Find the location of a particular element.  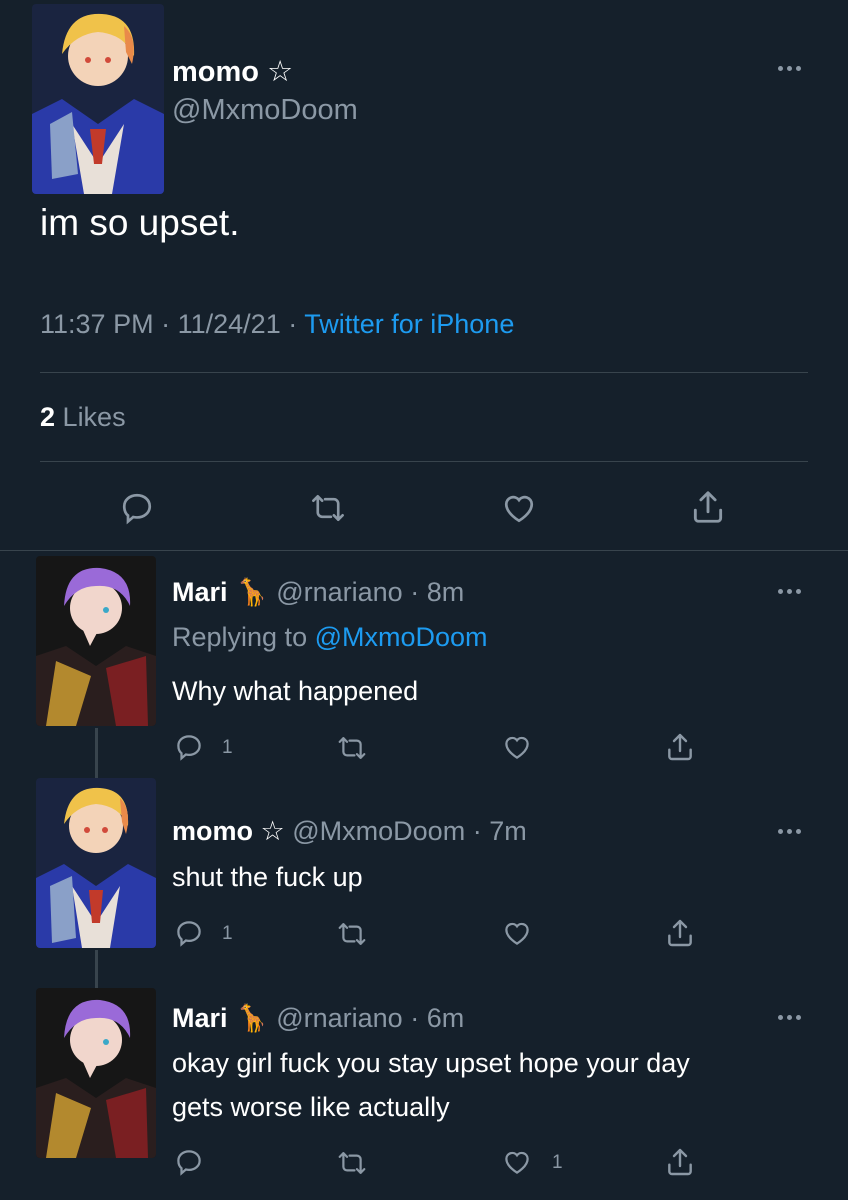

likes-summary: 2 Likes is located at coordinates (83, 417).